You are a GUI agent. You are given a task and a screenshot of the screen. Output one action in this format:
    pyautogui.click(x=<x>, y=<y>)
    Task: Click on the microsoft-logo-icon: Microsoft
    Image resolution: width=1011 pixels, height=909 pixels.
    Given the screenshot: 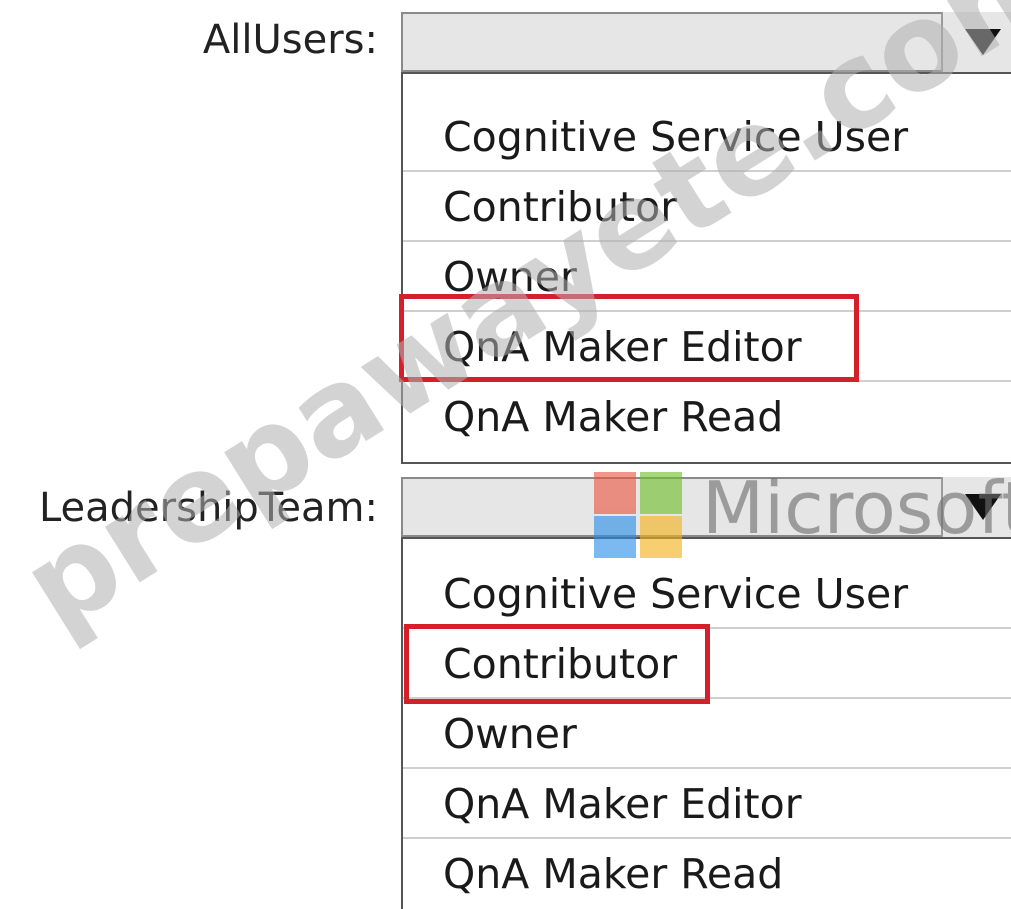 What is the action you would take?
    pyautogui.click(x=801, y=515)
    